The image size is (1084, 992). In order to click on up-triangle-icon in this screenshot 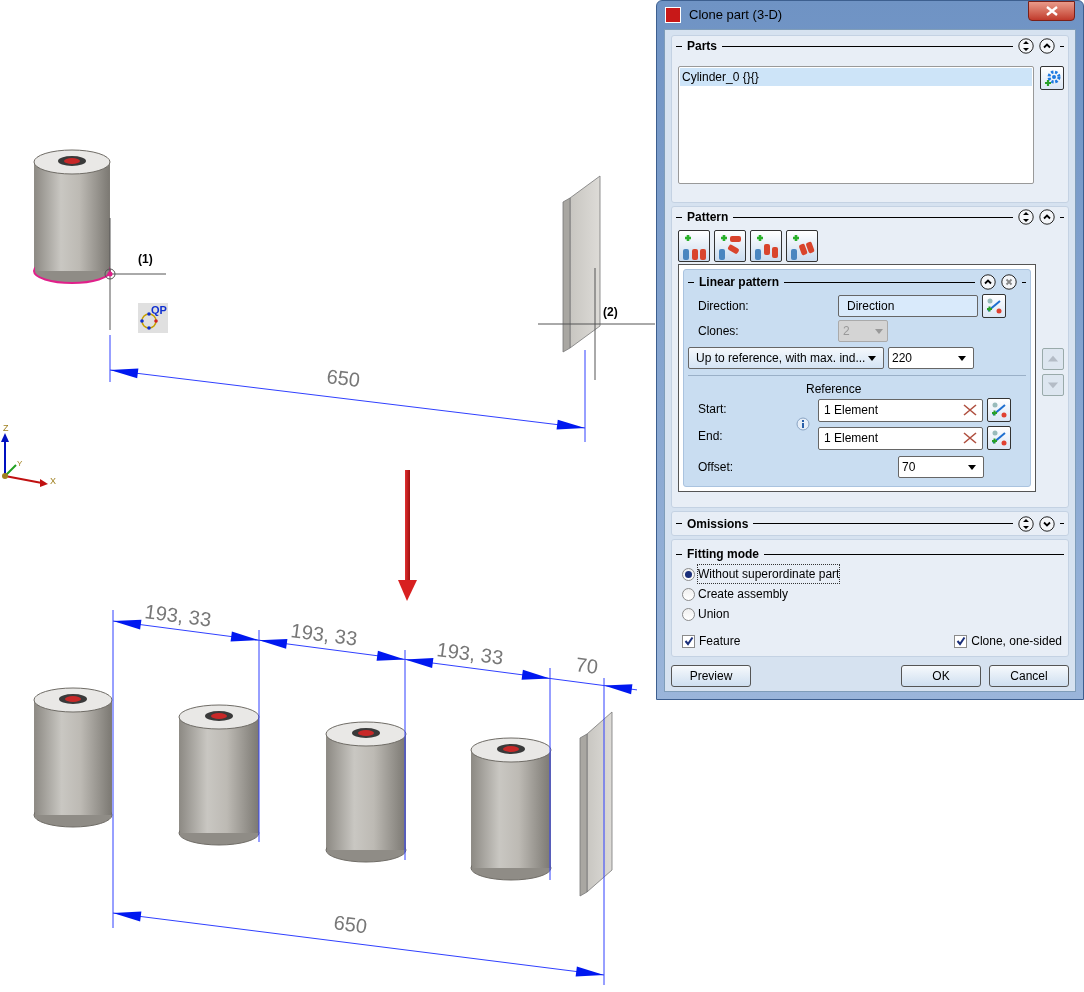, I will do `click(1053, 359)`.